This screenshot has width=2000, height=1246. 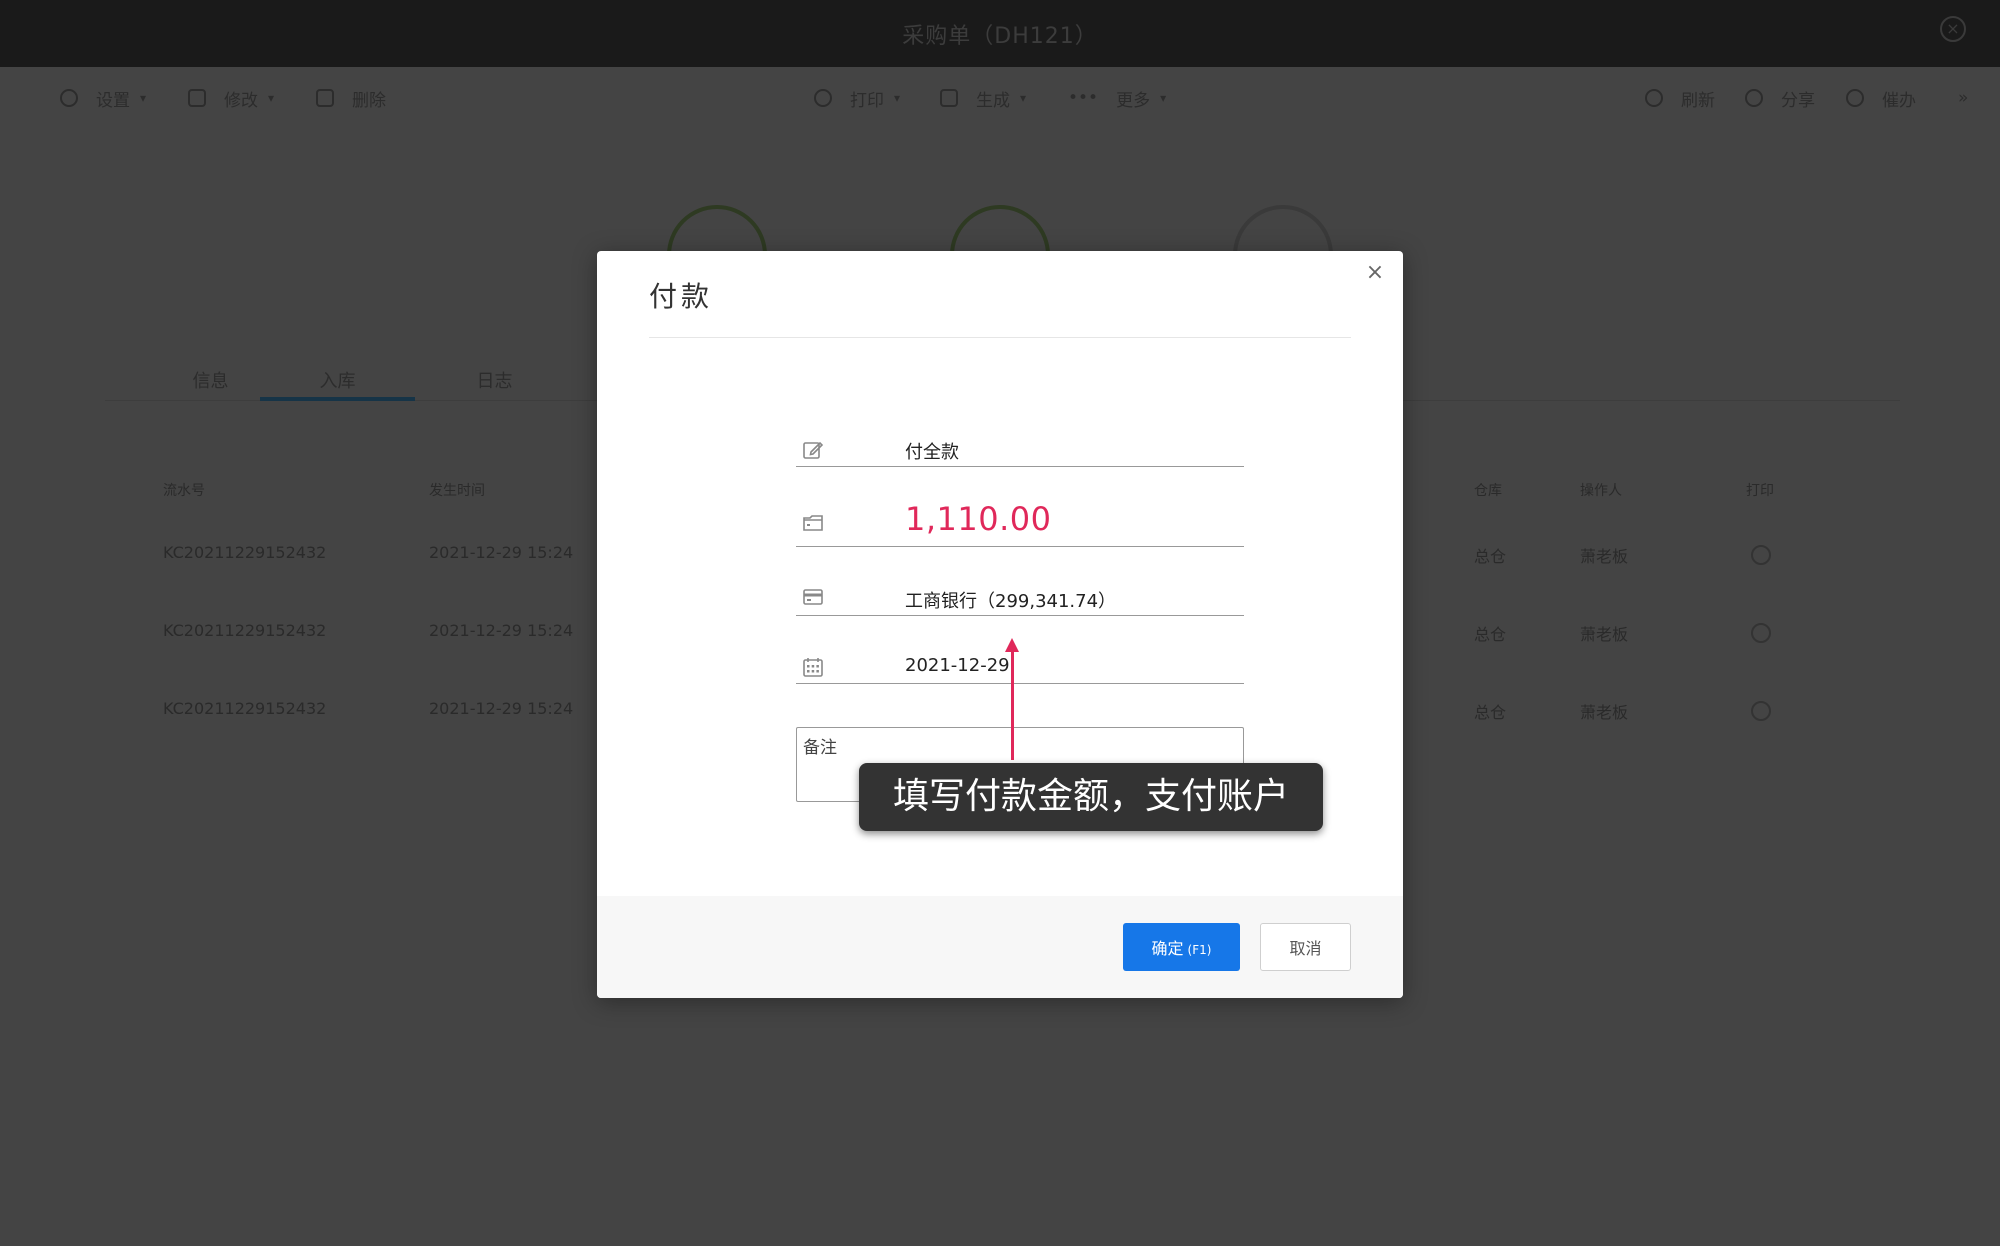 I want to click on settings-label: 设置, so click(x=113, y=100).